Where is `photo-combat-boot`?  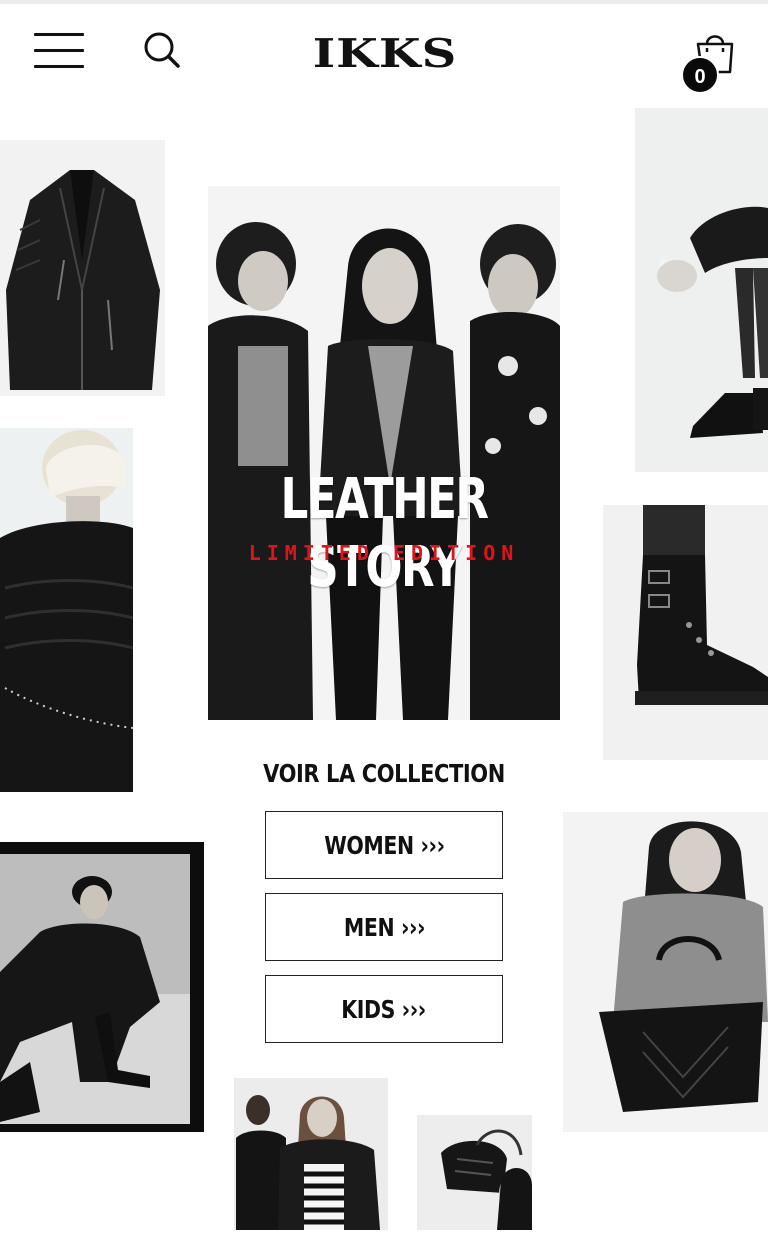 photo-combat-boot is located at coordinates (685, 632).